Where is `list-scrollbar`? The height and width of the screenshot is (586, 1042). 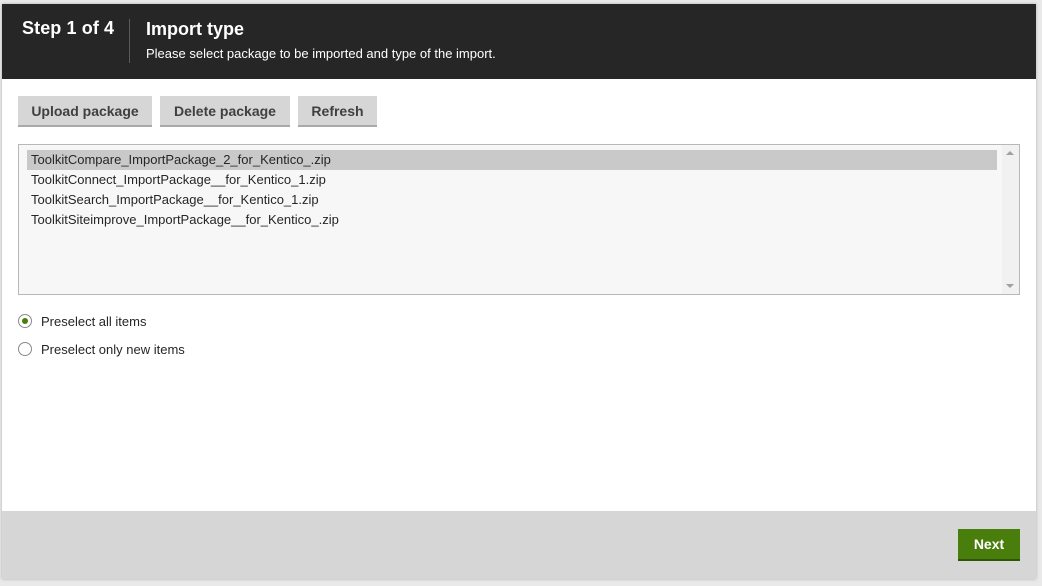 list-scrollbar is located at coordinates (1010, 219).